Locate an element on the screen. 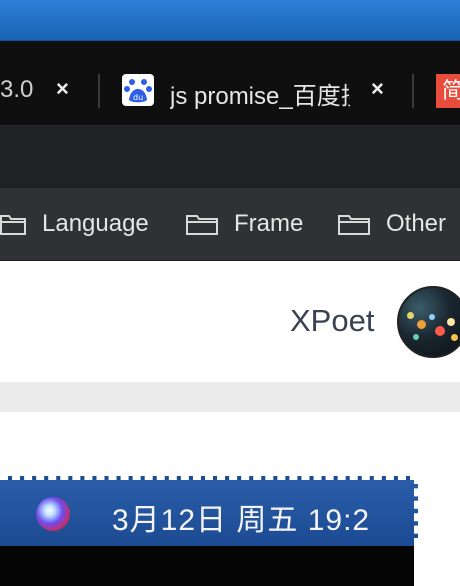 Image resolution: width=460 pixels, height=586 pixels. tab-favicon-3: 简 is located at coordinates (448, 91).